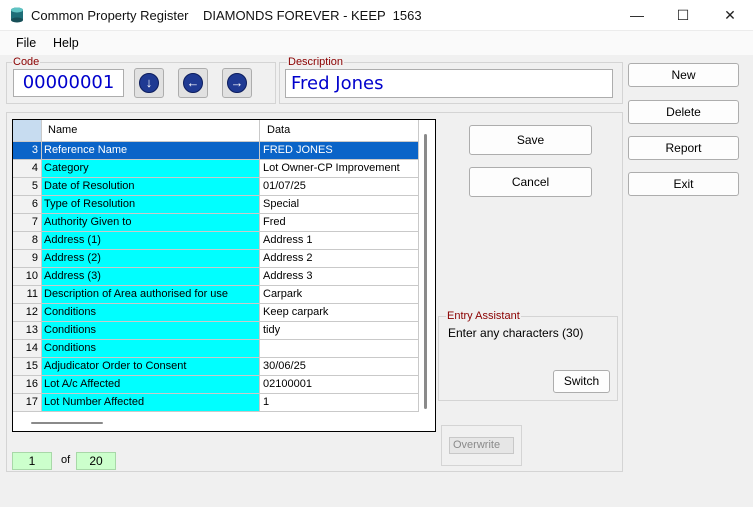 Image resolution: width=753 pixels, height=507 pixels. Describe the element at coordinates (27, 223) in the screenshot. I see `cell-num: 7` at that location.